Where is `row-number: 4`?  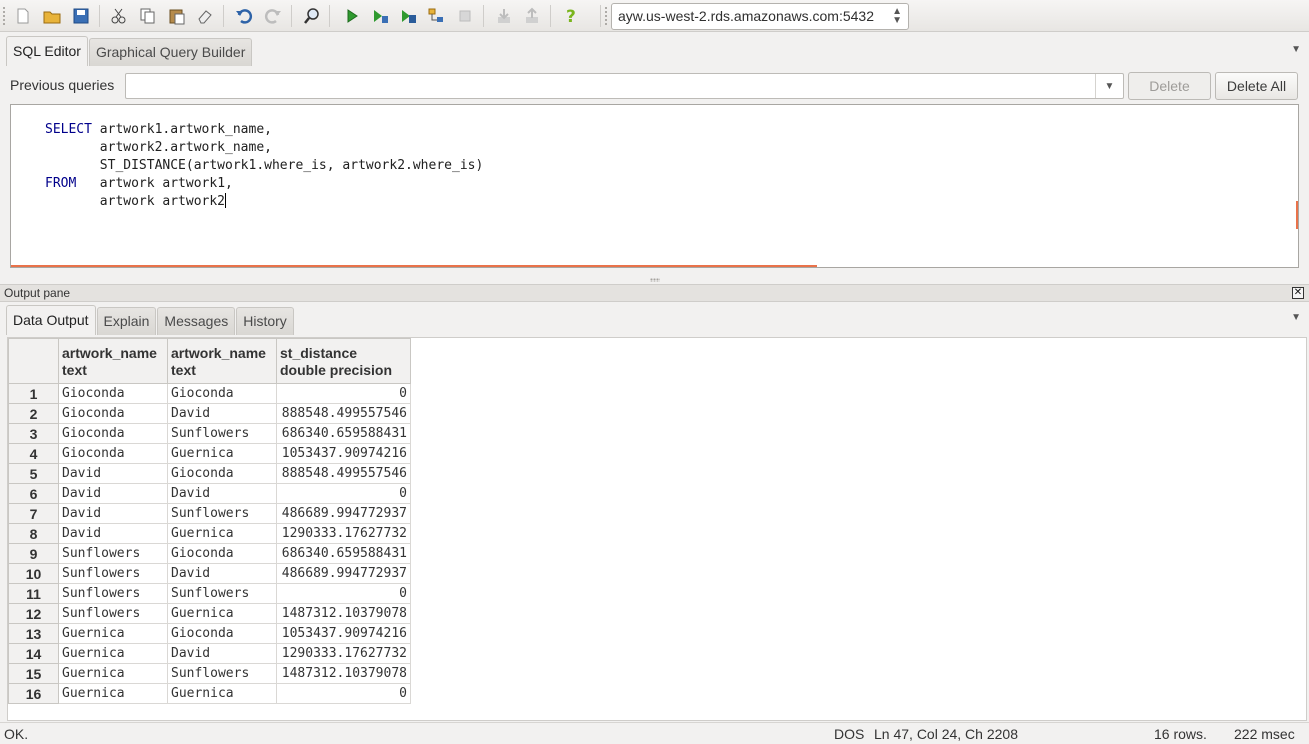
row-number: 4 is located at coordinates (33, 453).